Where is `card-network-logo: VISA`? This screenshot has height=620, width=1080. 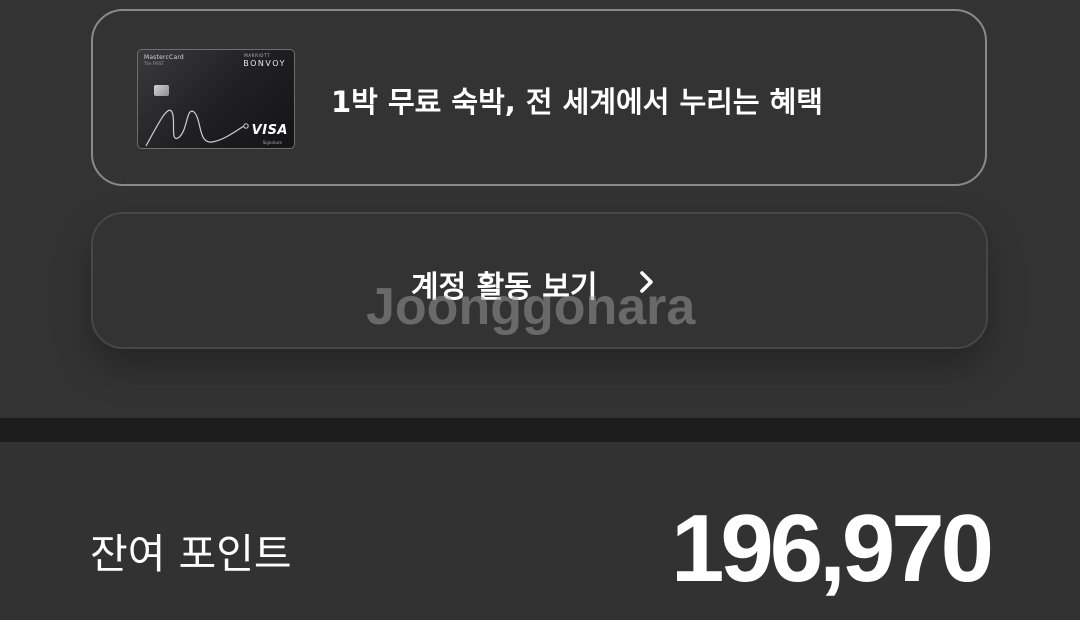 card-network-logo: VISA is located at coordinates (269, 130).